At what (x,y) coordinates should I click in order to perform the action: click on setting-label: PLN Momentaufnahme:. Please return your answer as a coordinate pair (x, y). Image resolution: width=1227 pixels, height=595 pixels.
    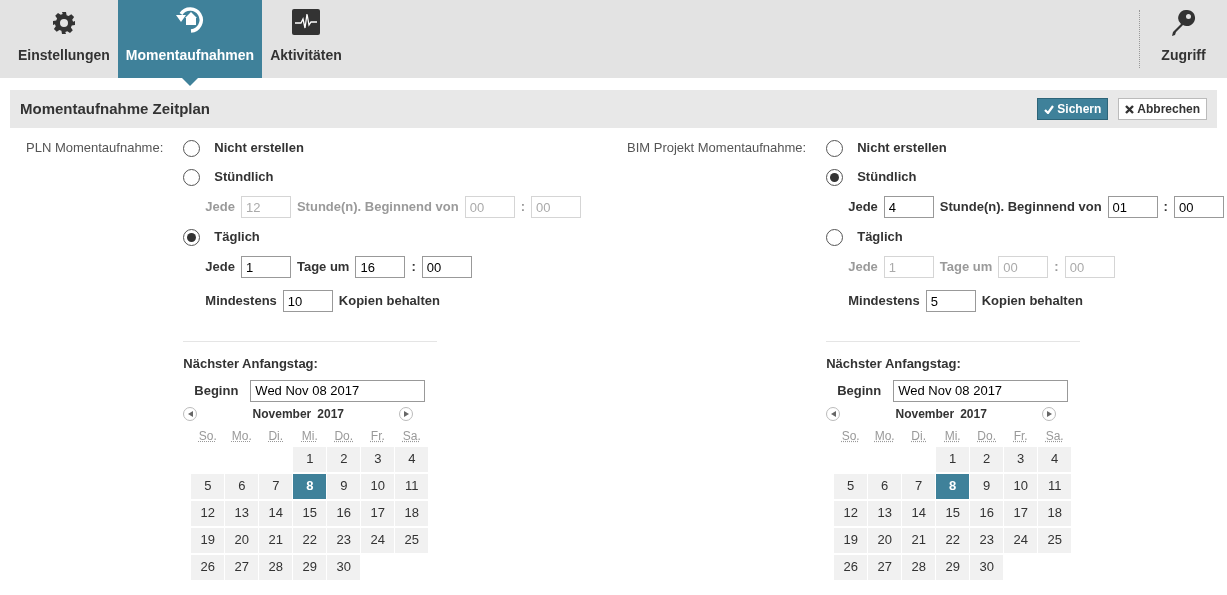
    Looking at the image, I should click on (95, 148).